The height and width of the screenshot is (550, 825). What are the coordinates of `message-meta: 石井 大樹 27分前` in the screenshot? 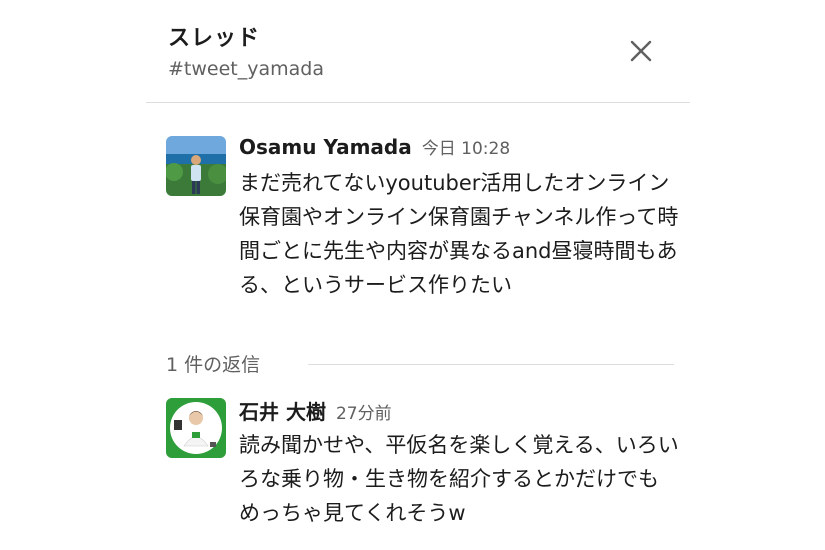 It's located at (459, 410).